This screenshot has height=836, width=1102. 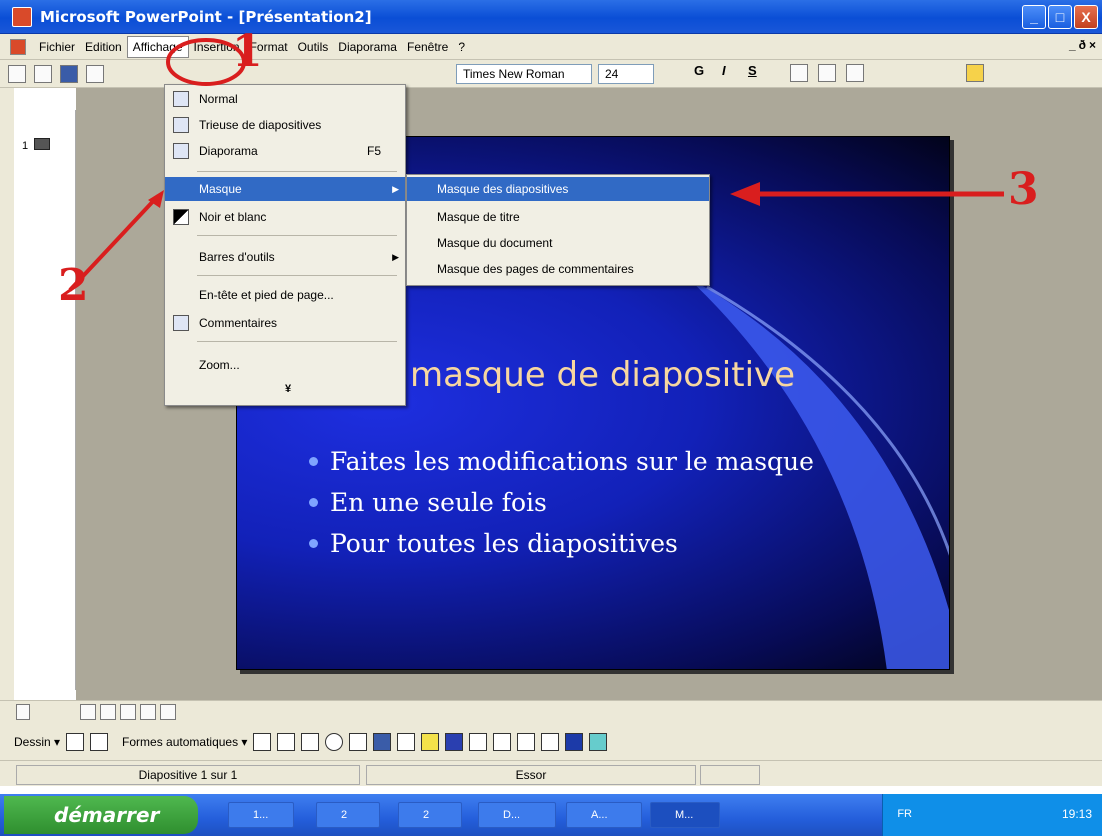 What do you see at coordinates (285, 217) in the screenshot?
I see `menu-item-black-white: Noir et blanc` at bounding box center [285, 217].